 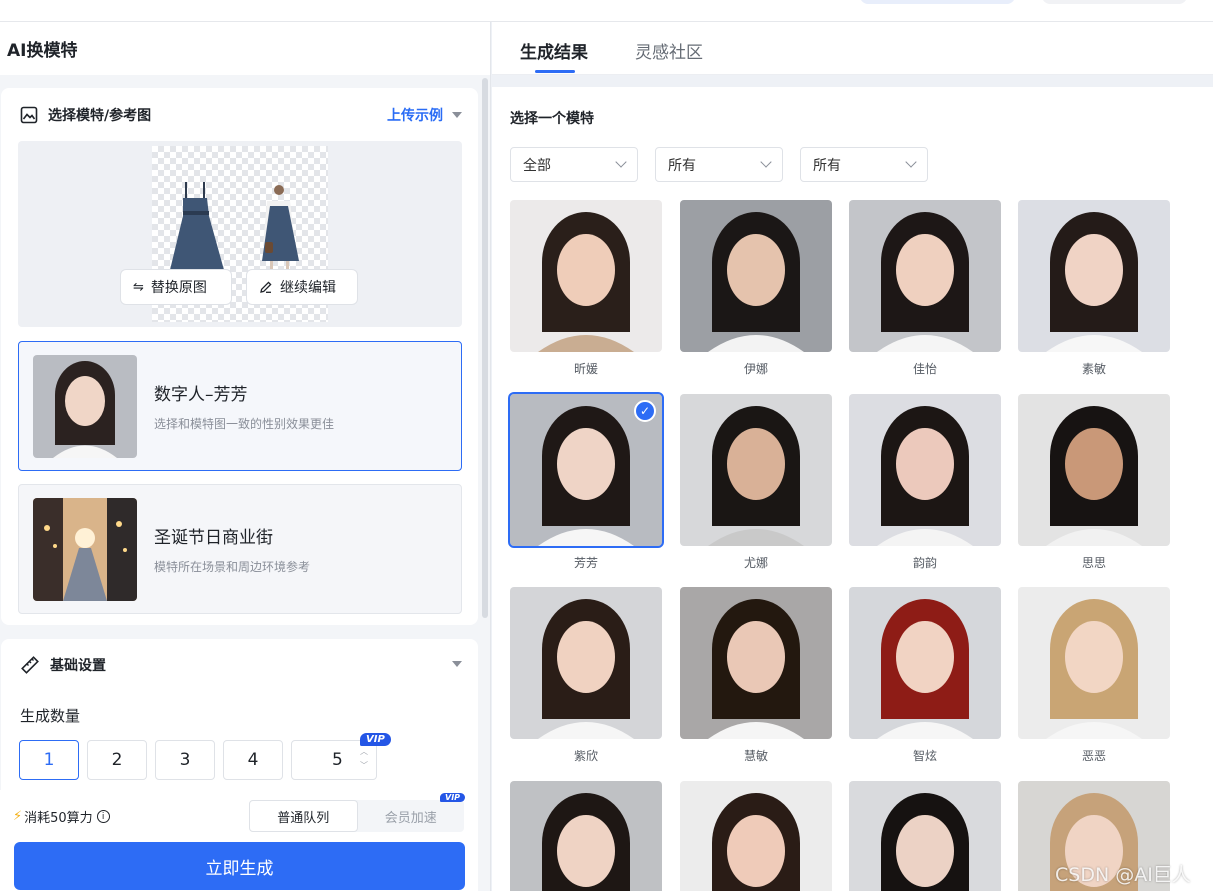 What do you see at coordinates (266, 287) in the screenshot?
I see `edit-icon` at bounding box center [266, 287].